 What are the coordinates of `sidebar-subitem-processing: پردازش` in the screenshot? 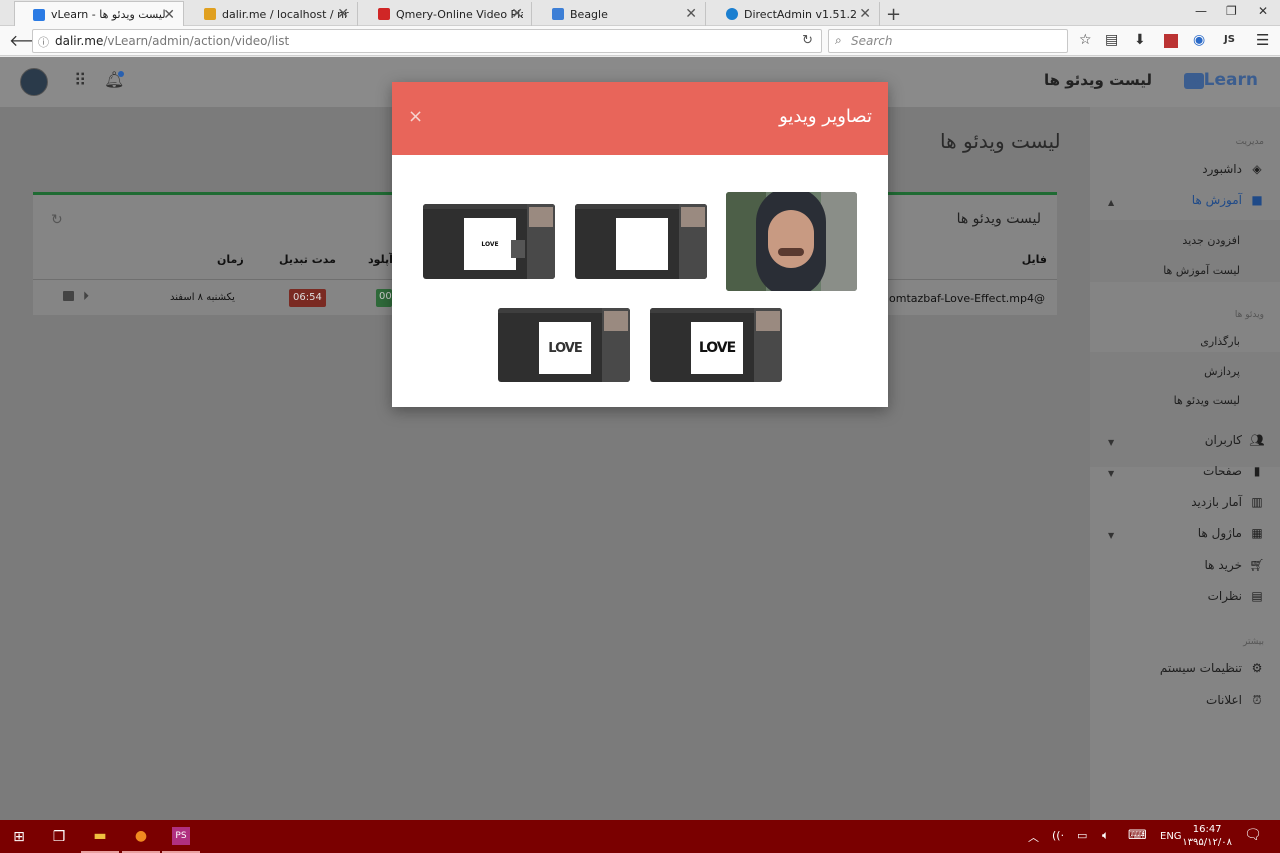 It's located at (1222, 371).